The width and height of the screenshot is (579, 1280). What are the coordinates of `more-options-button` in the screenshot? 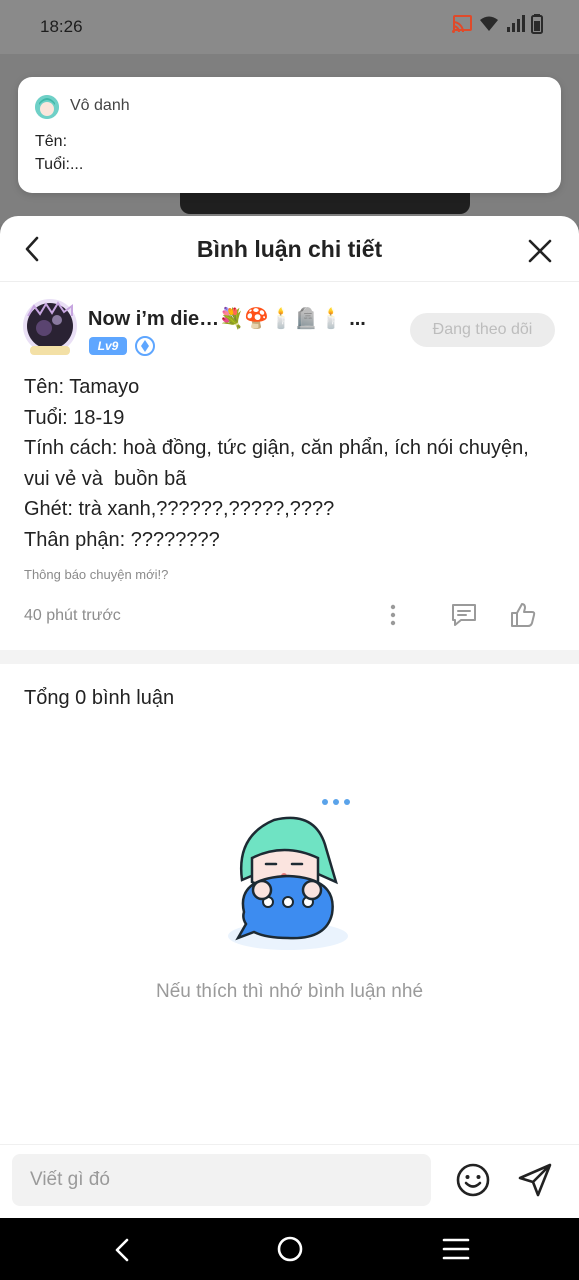 It's located at (393, 615).